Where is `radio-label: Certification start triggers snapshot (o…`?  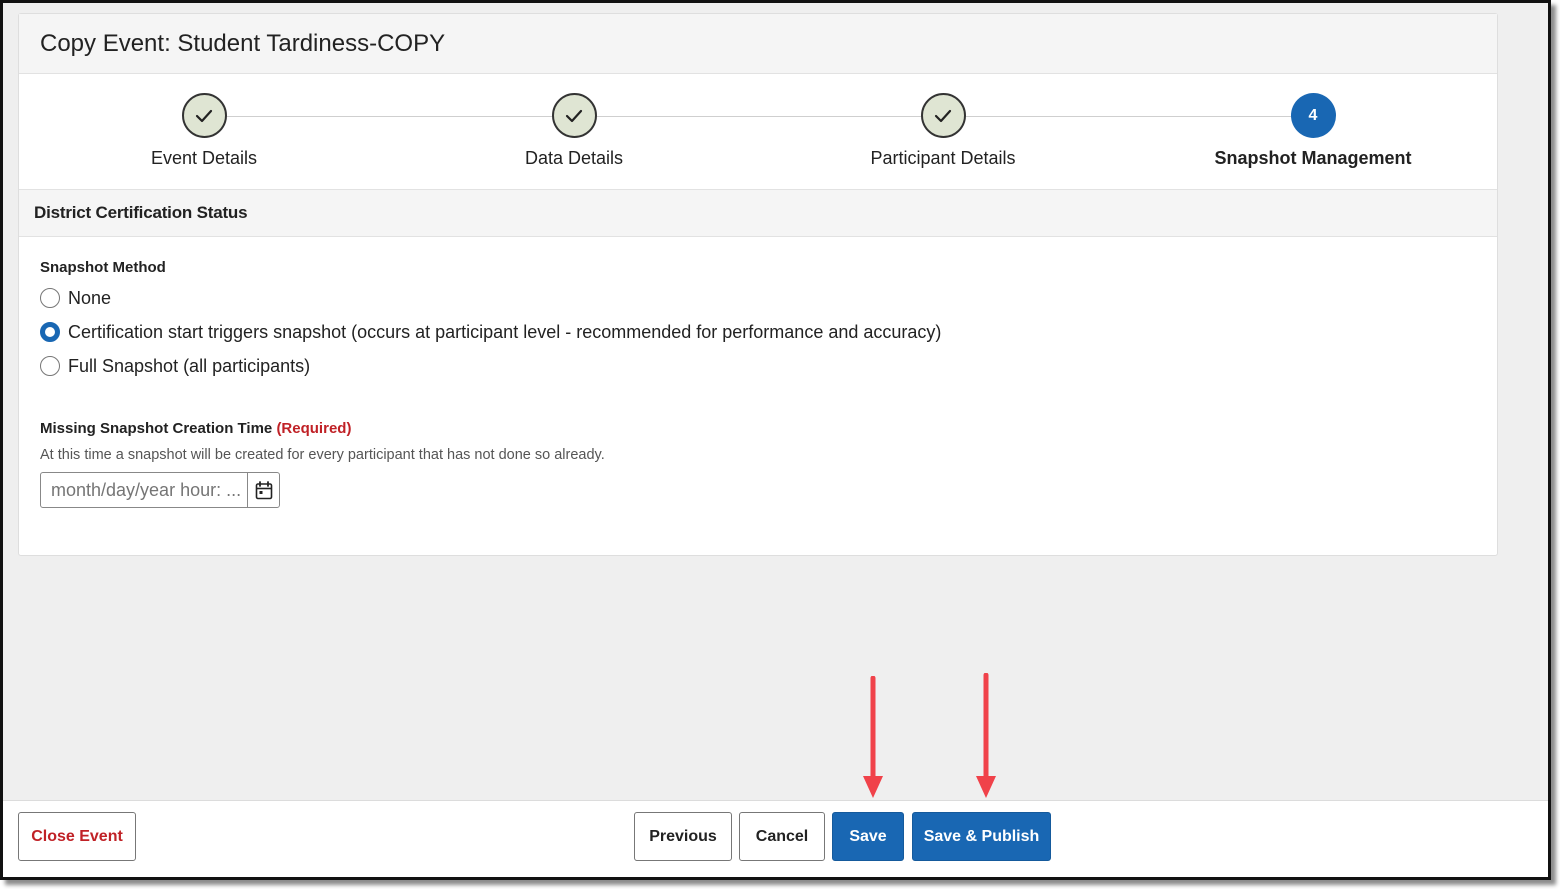
radio-label: Certification start triggers snapshot (o… is located at coordinates (505, 331).